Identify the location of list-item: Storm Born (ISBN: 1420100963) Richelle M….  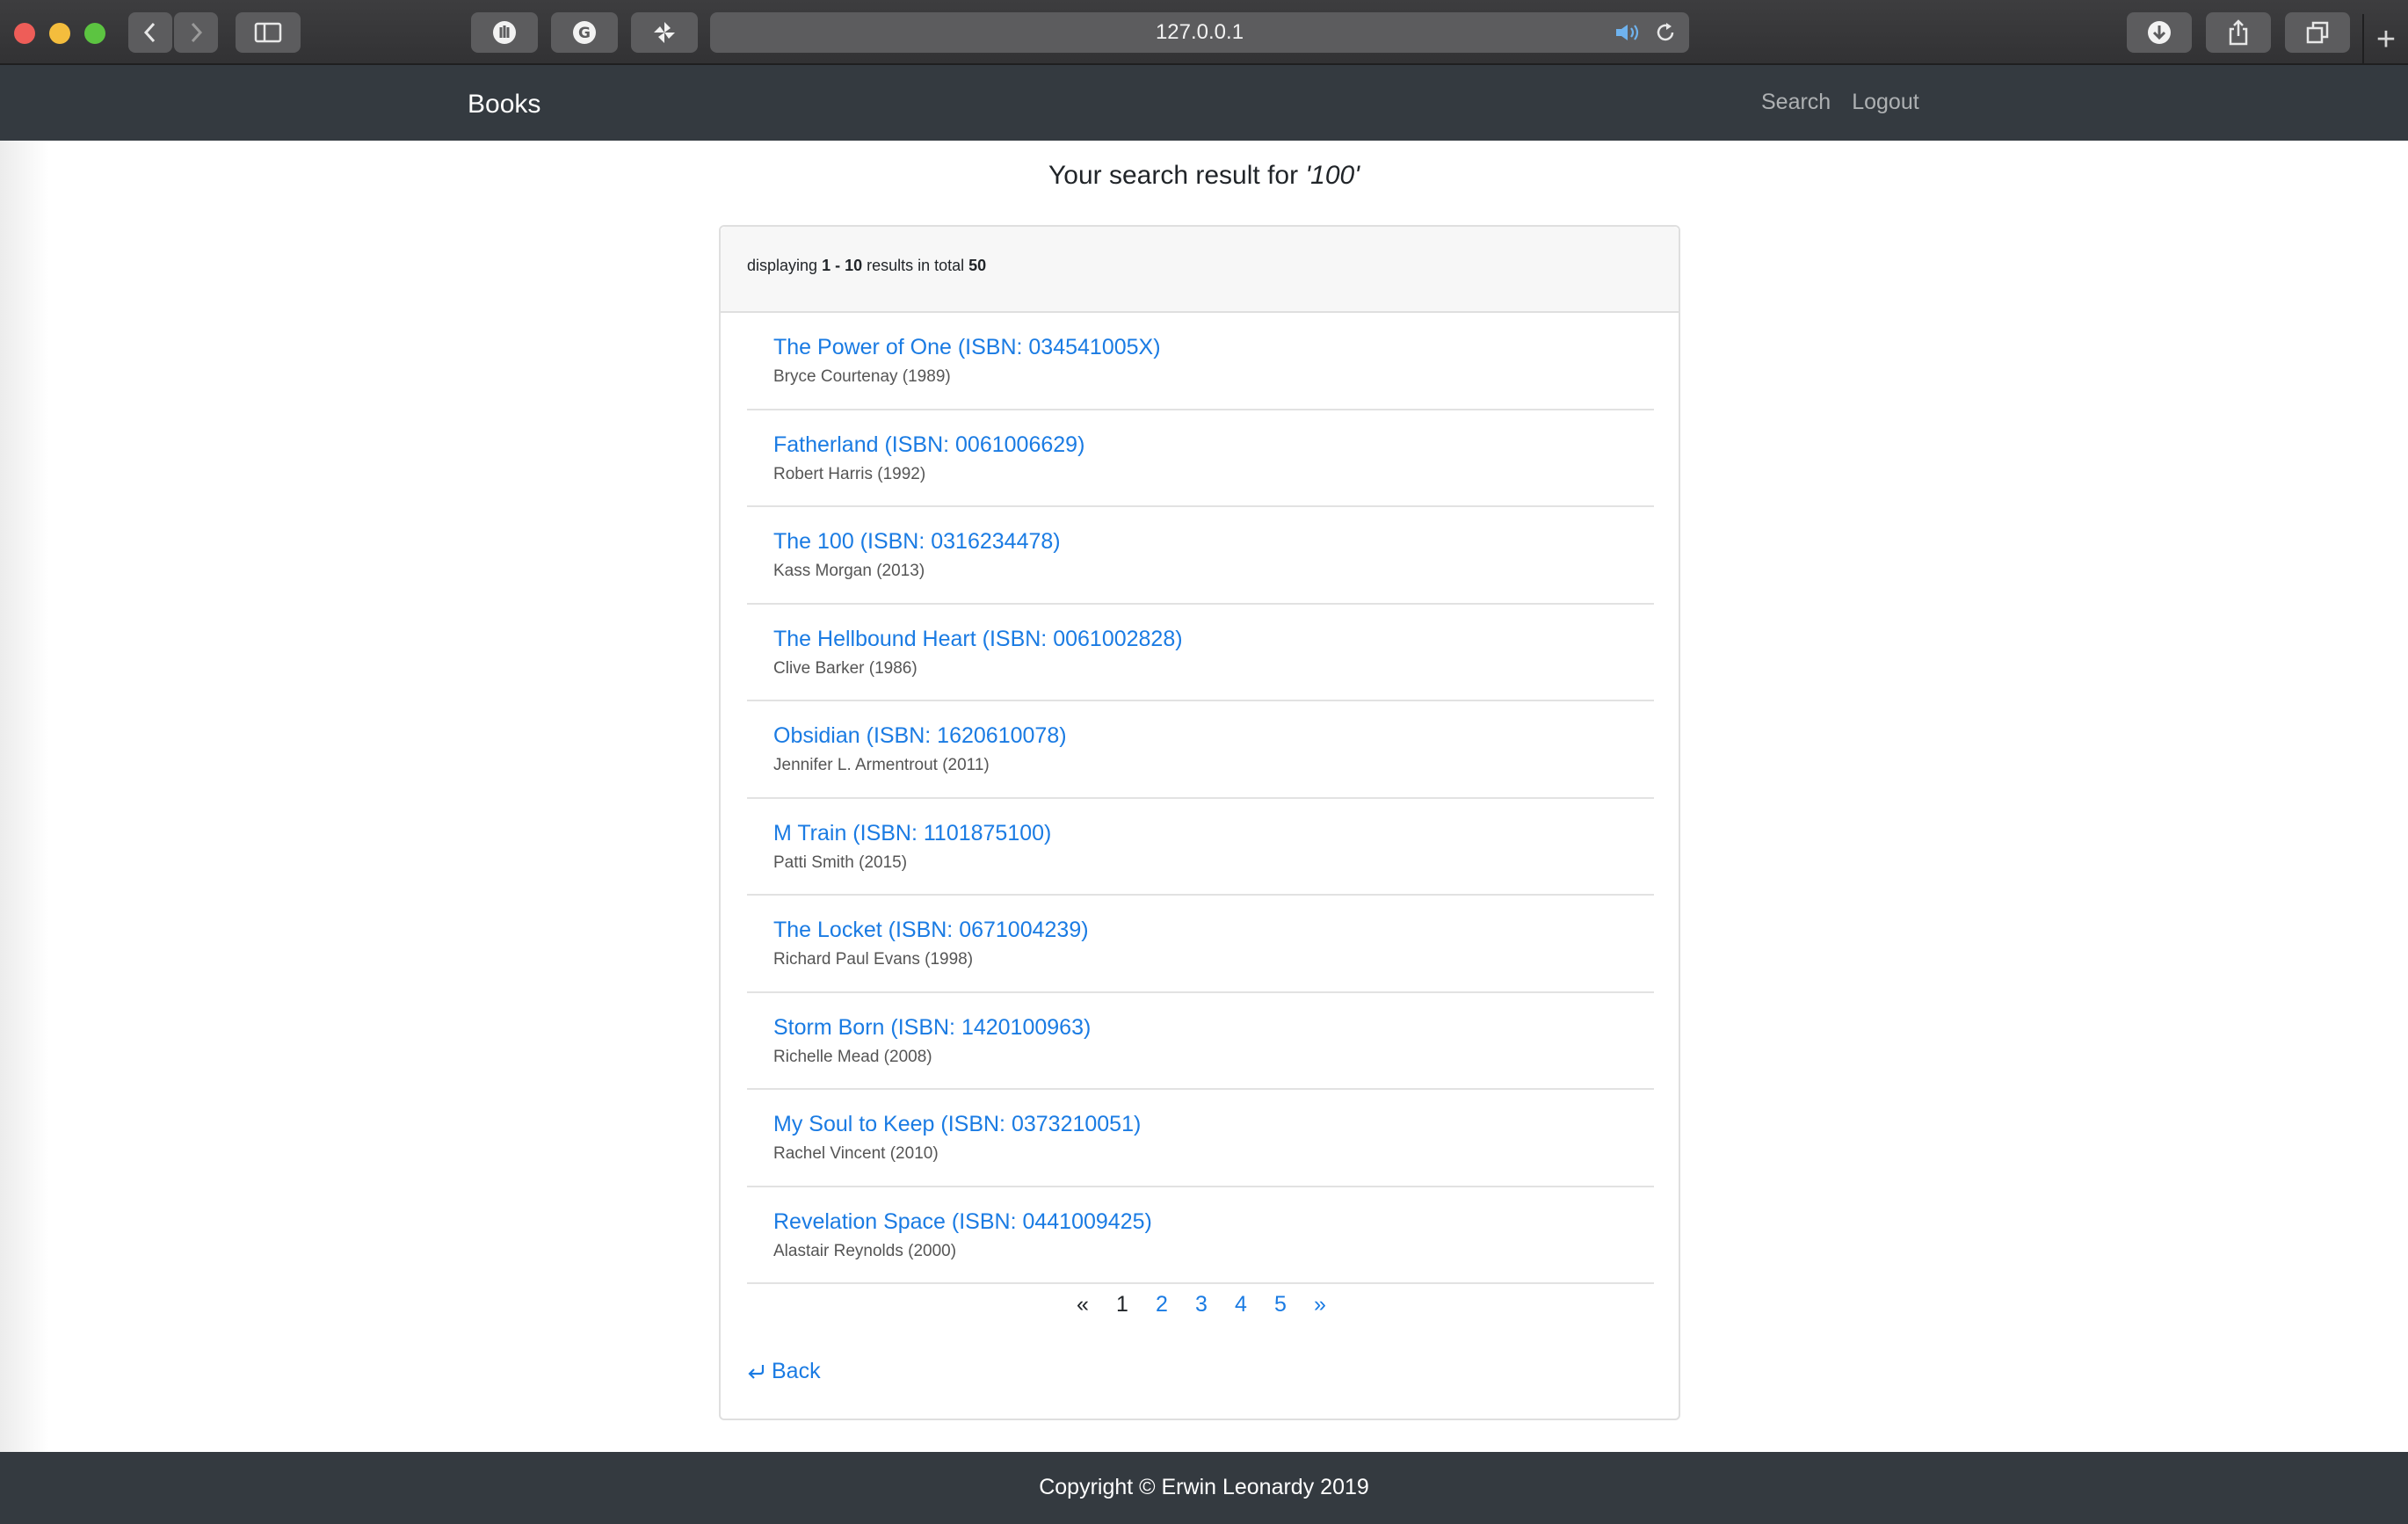
(1200, 1041).